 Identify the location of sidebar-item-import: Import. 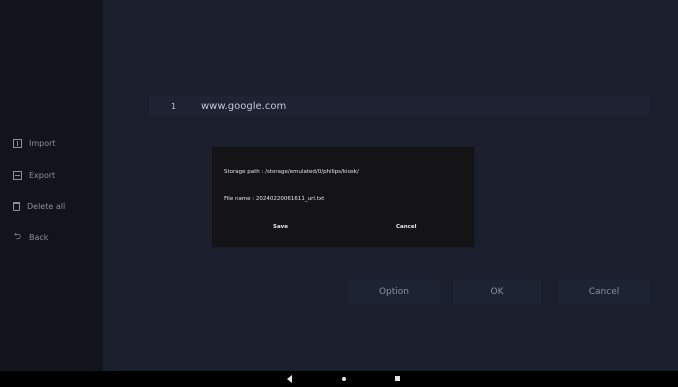
(34, 143).